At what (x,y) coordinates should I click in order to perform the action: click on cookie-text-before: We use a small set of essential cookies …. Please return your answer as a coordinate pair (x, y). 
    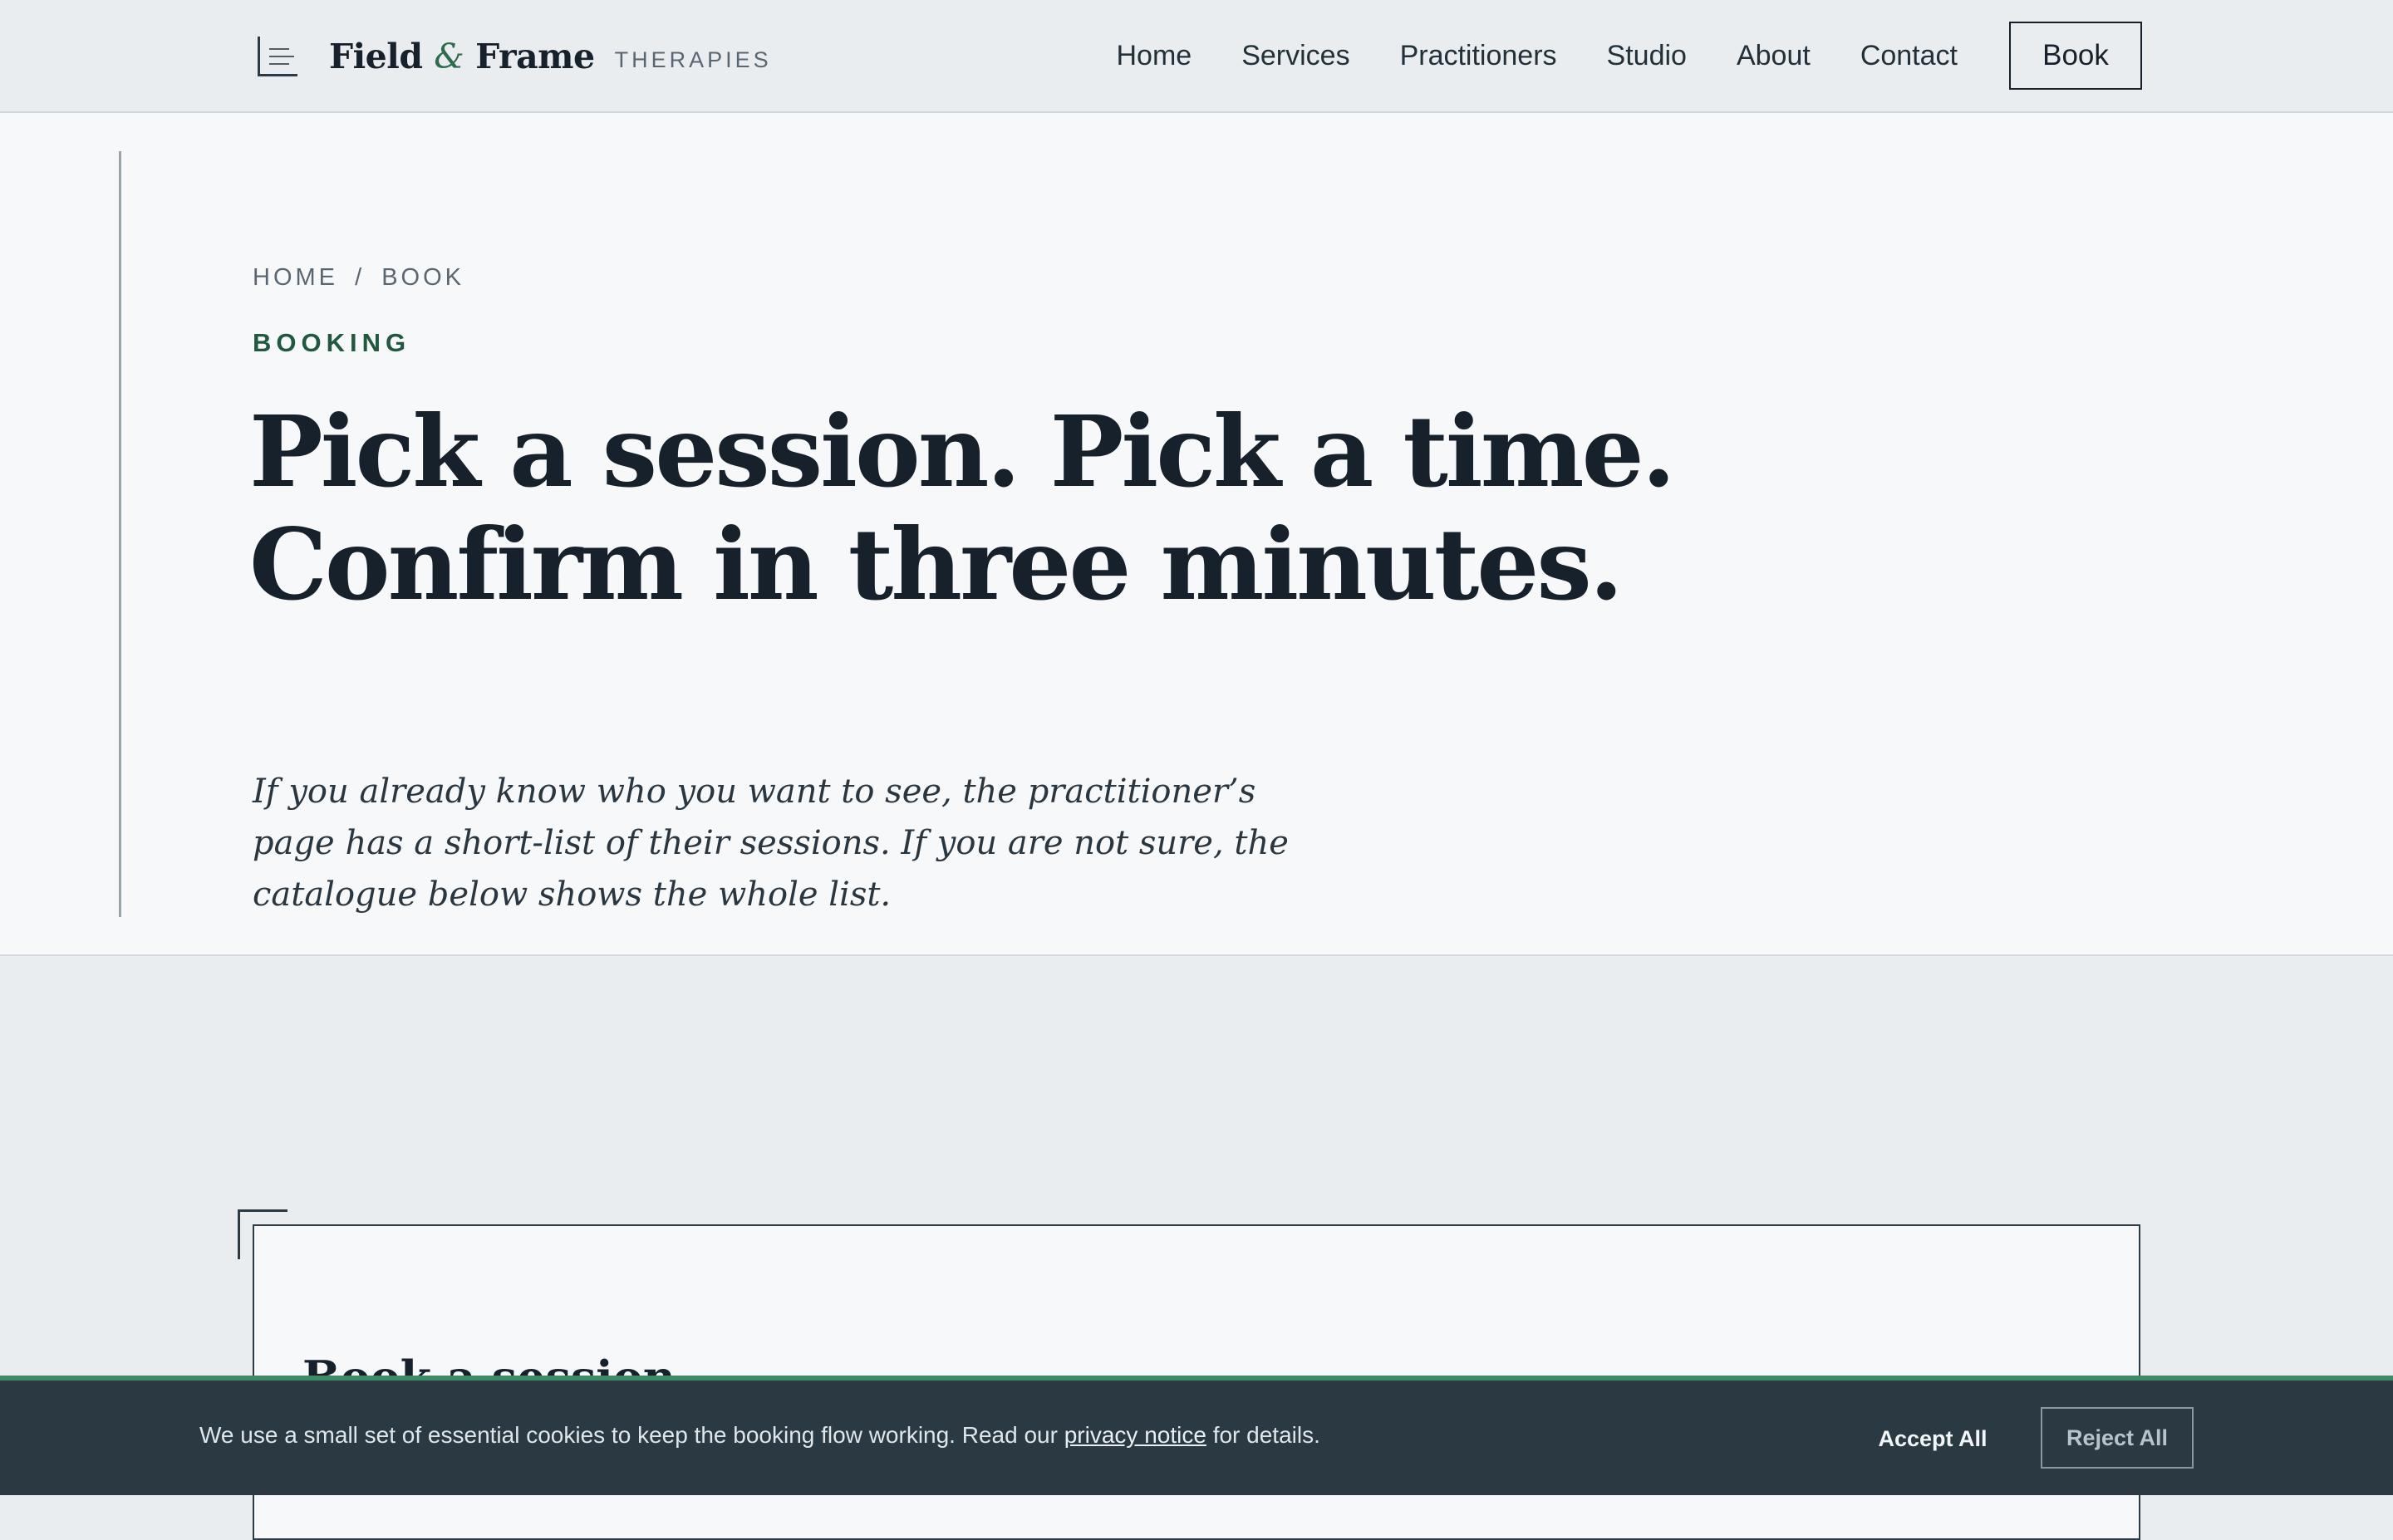
    Looking at the image, I should click on (628, 1435).